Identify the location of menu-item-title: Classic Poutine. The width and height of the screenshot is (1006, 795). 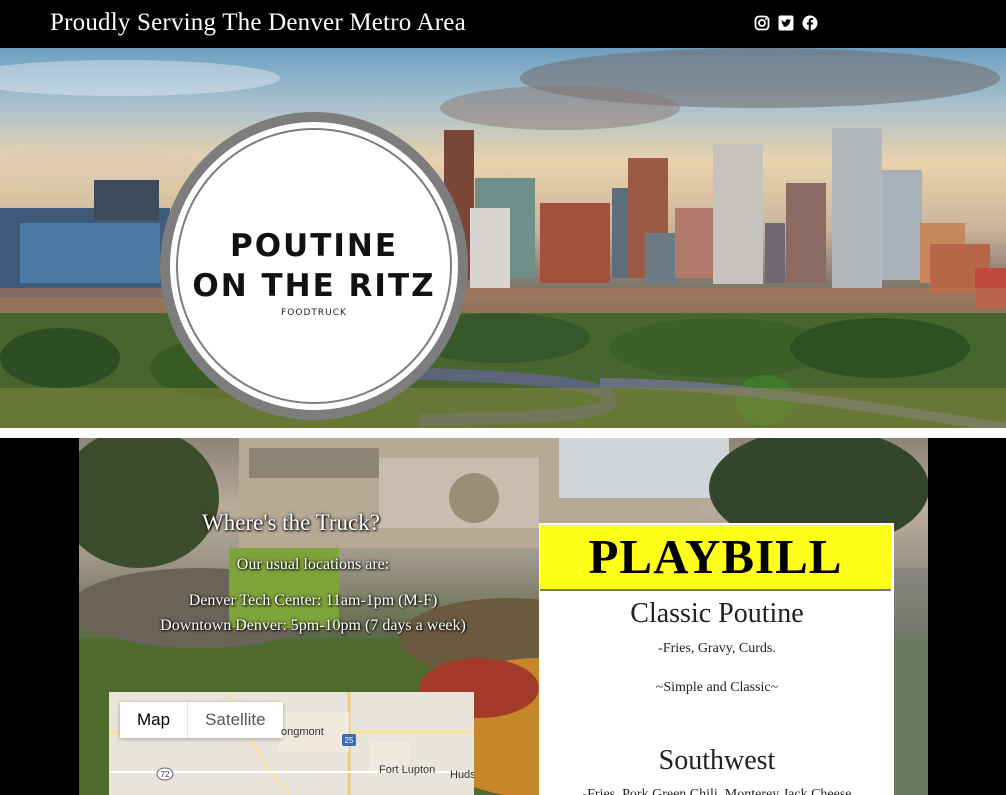
(717, 613).